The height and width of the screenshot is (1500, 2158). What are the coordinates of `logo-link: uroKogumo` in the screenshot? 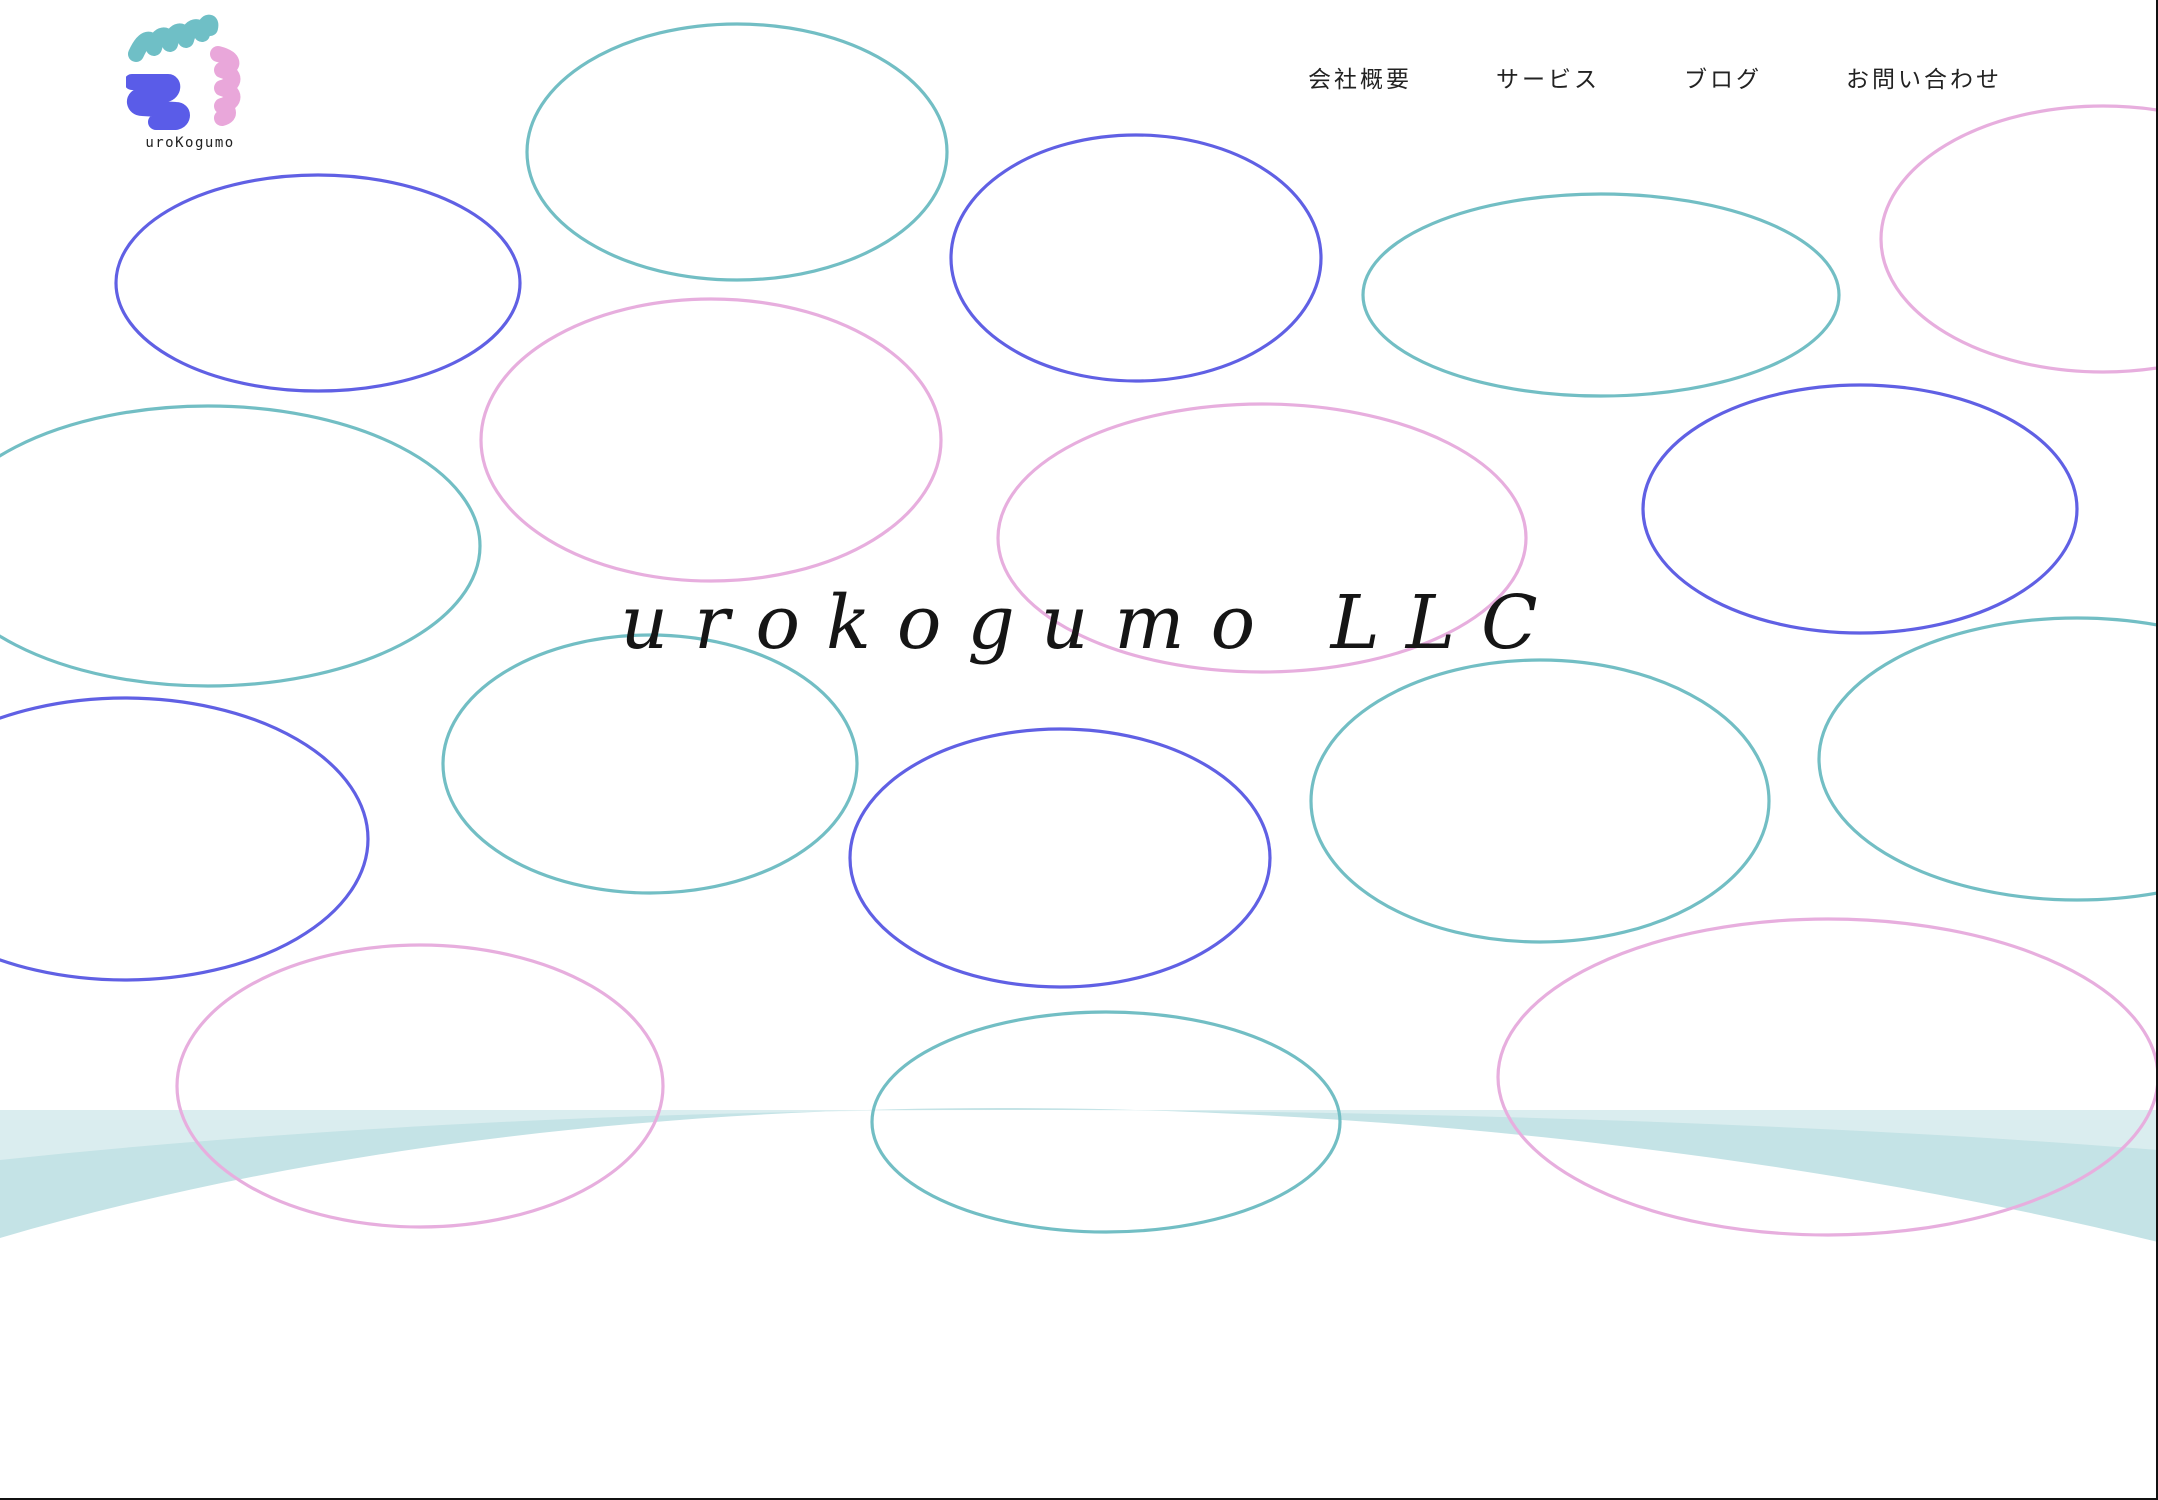 It's located at (186, 84).